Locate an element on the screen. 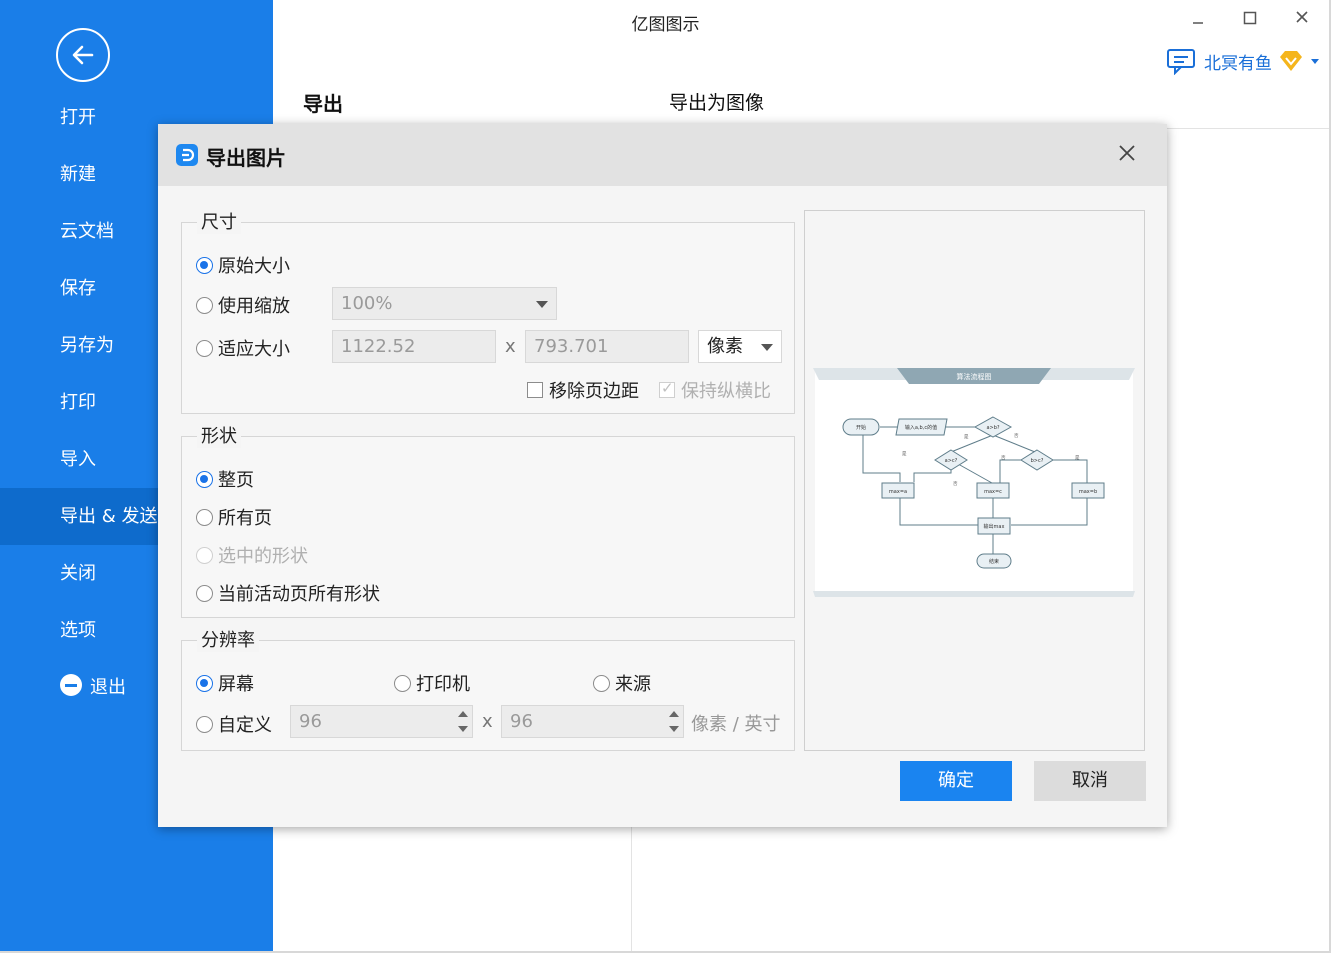 Image resolution: width=1331 pixels, height=953 pixels. custom-option: 自定义 is located at coordinates (234, 724).